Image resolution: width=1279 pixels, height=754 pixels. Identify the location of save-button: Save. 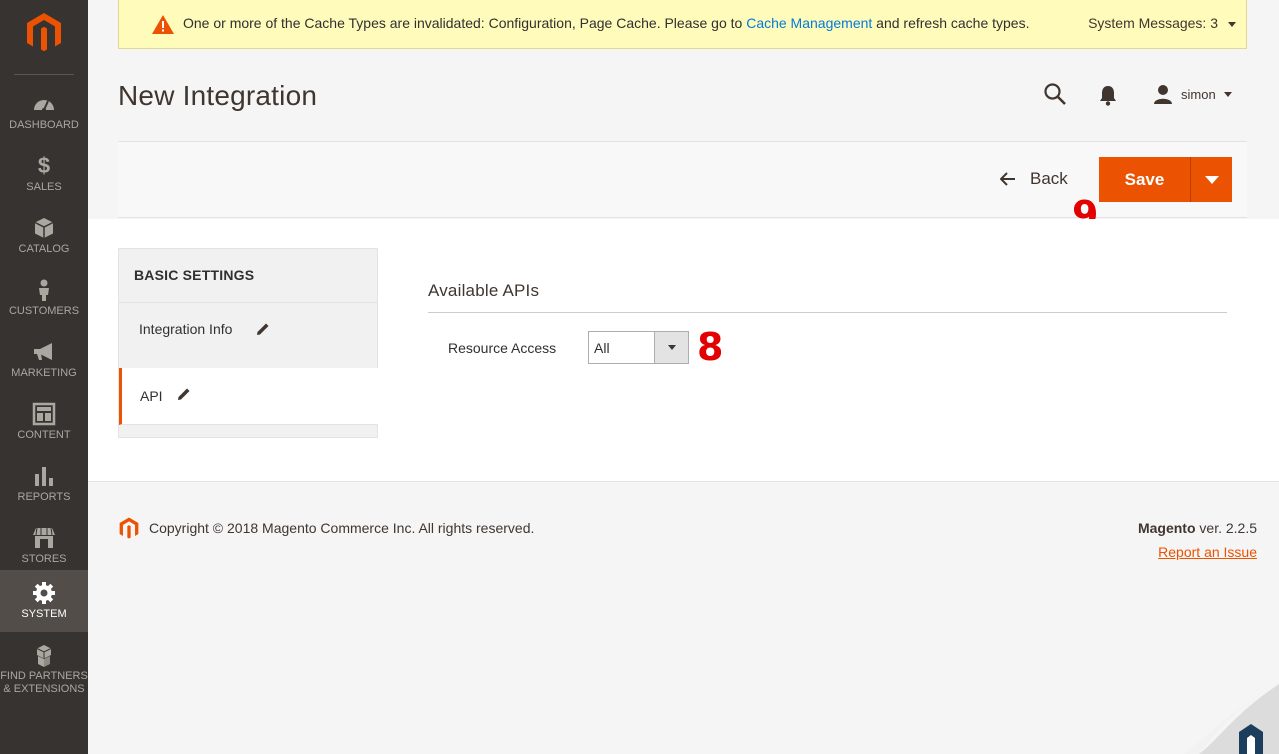
(1145, 179).